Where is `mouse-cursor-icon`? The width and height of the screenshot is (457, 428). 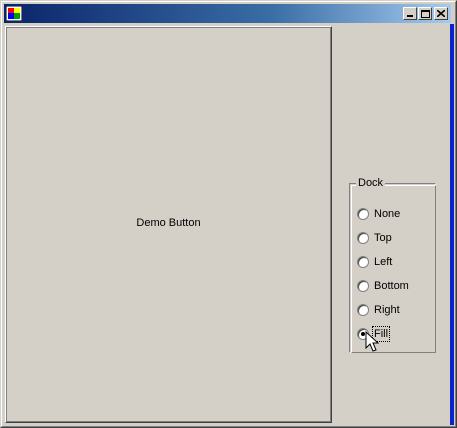
mouse-cursor-icon is located at coordinates (372, 341).